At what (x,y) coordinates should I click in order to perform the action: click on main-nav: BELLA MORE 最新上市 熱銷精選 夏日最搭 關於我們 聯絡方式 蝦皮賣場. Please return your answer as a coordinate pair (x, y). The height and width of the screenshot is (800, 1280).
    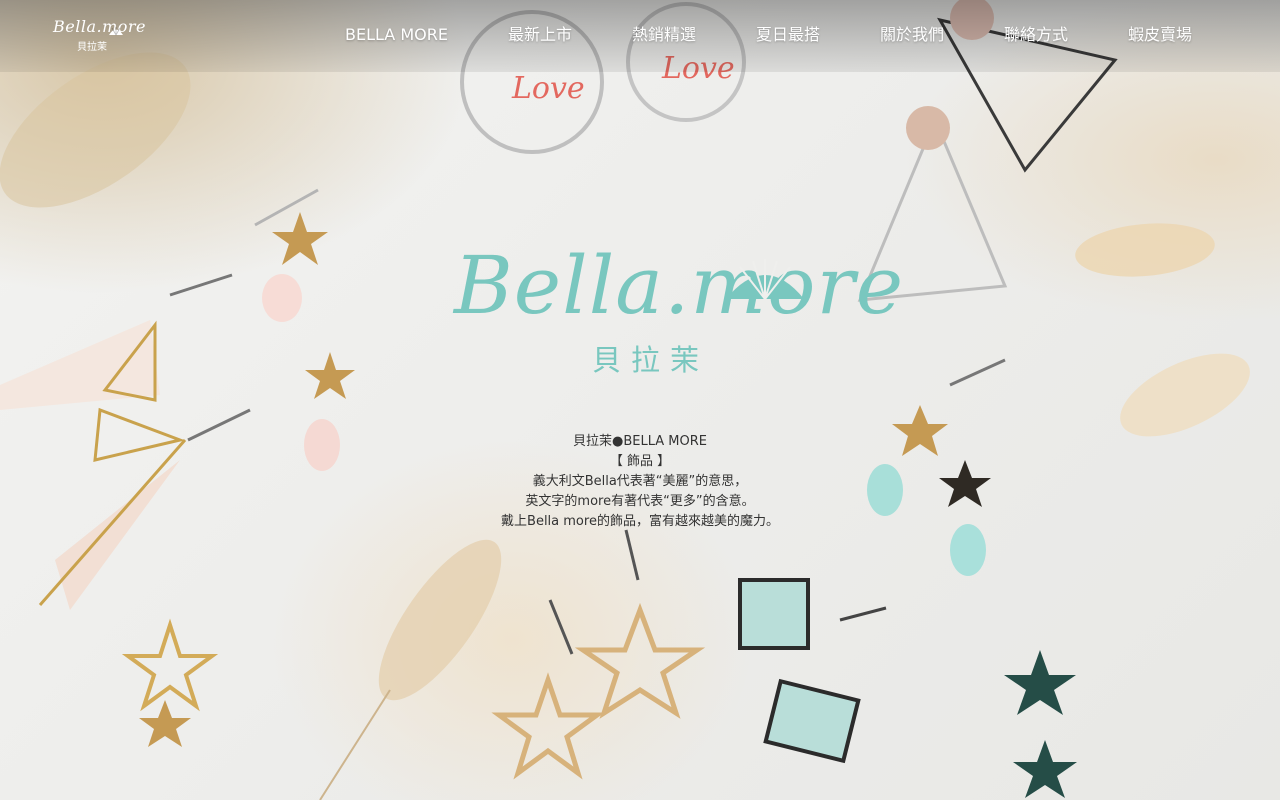
    Looking at the image, I should click on (768, 35).